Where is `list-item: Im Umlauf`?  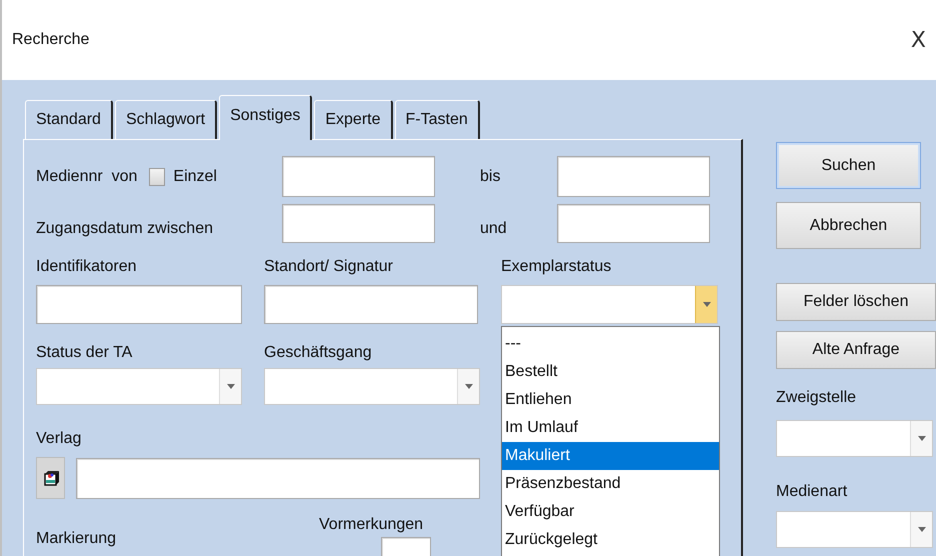 list-item: Im Umlauf is located at coordinates (610, 428).